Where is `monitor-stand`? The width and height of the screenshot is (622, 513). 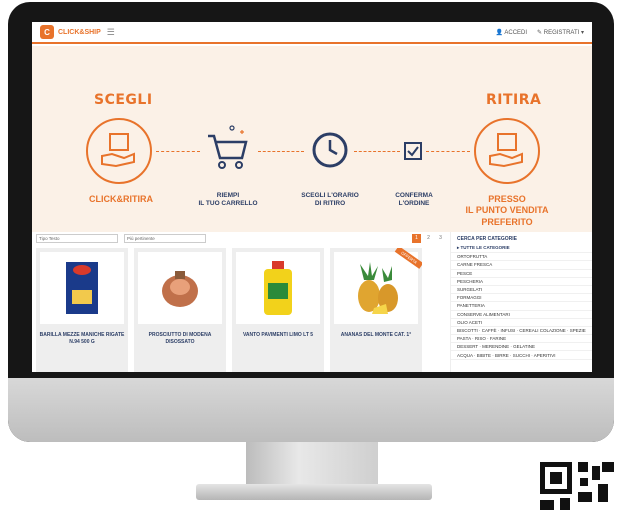
monitor-stand is located at coordinates (312, 464).